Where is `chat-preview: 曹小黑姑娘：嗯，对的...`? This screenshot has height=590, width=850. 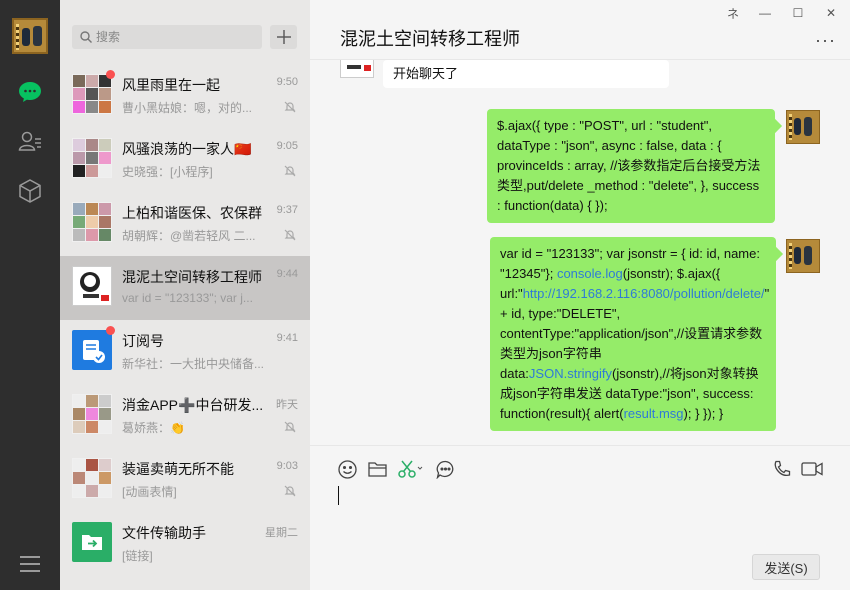 chat-preview: 曹小黑姑娘：嗯，对的... is located at coordinates (187, 108).